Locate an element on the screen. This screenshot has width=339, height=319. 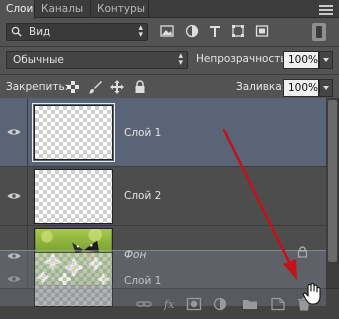
tab-channels-label: Каналы is located at coordinates (62, 9).